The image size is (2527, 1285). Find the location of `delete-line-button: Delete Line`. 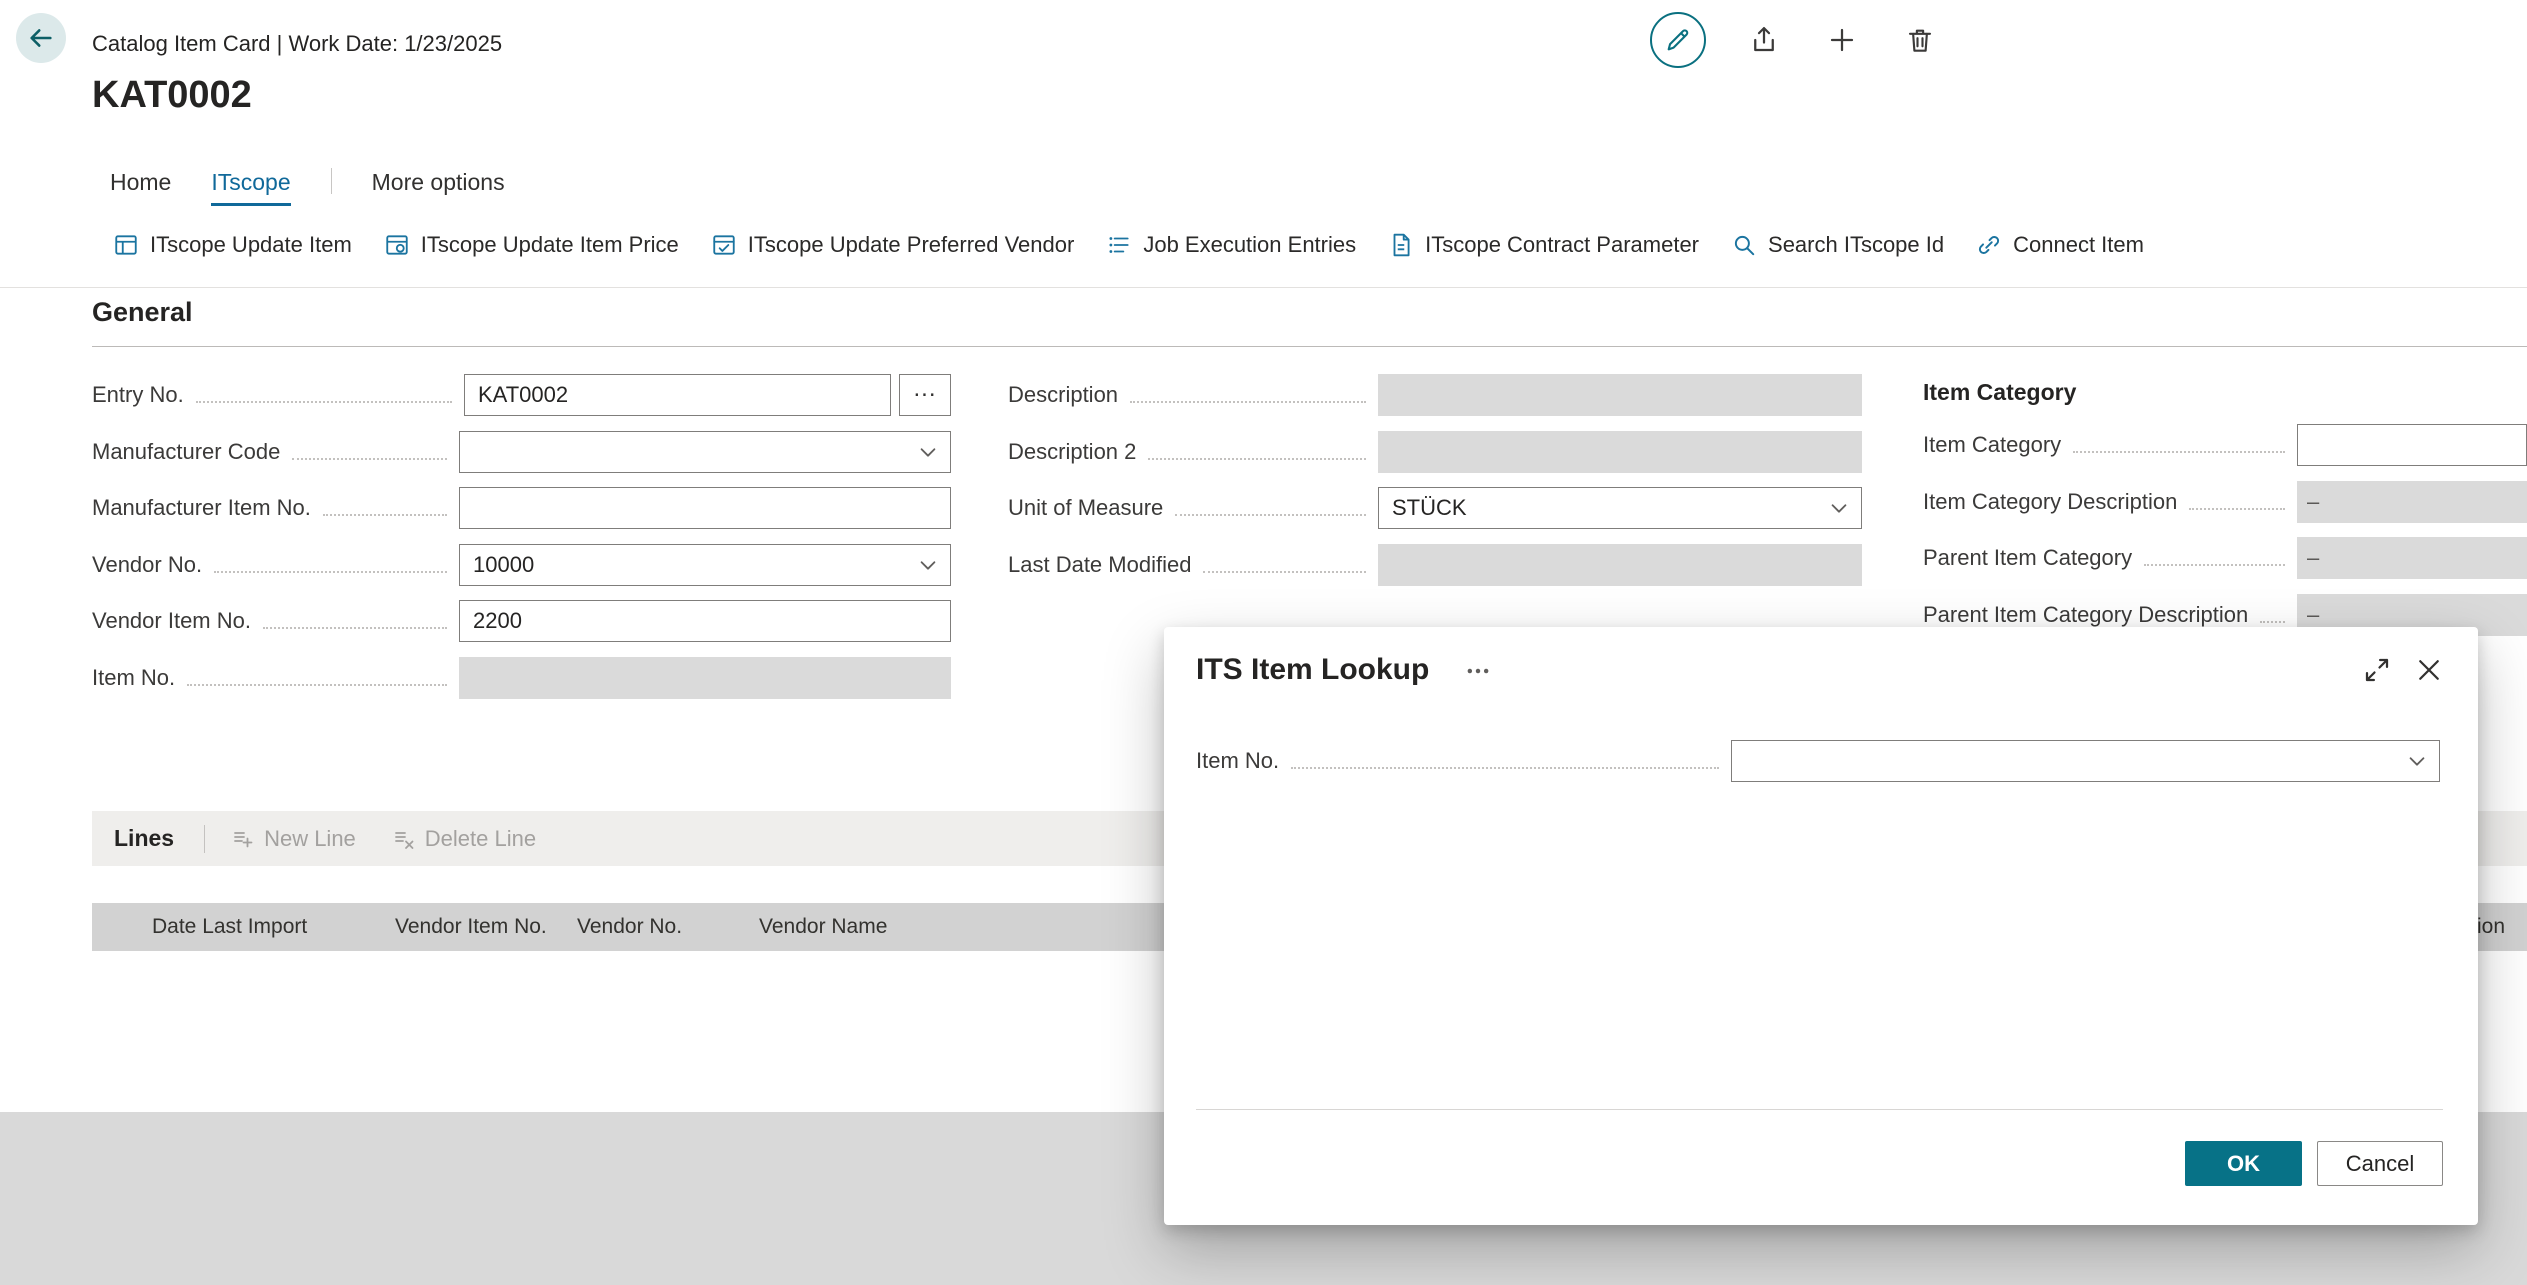

delete-line-button: Delete Line is located at coordinates (464, 839).